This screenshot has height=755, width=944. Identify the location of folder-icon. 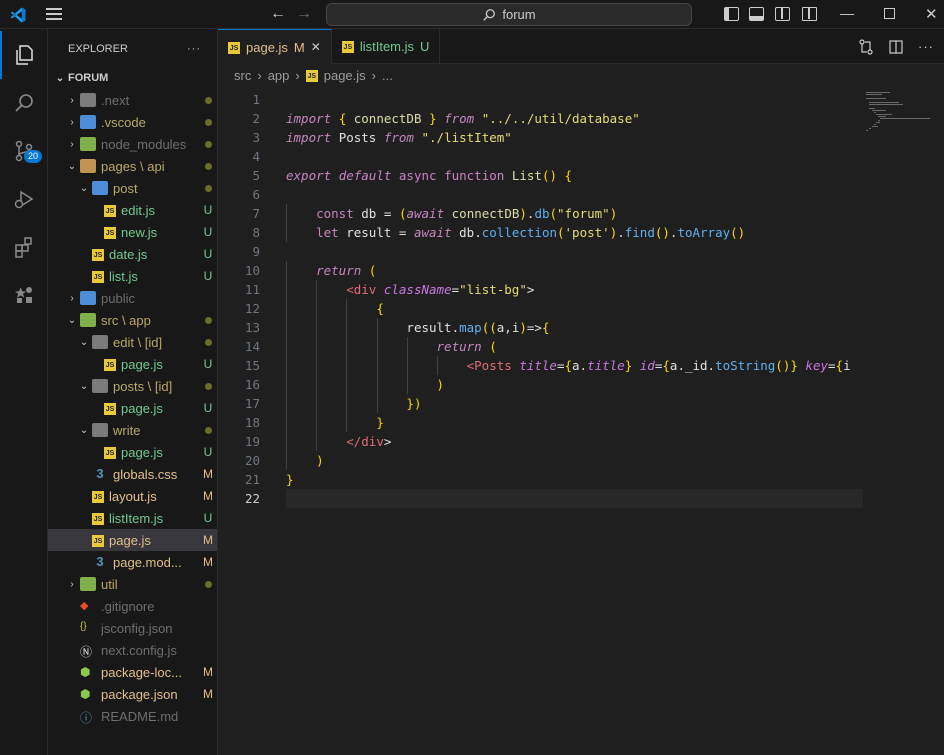
(100, 342).